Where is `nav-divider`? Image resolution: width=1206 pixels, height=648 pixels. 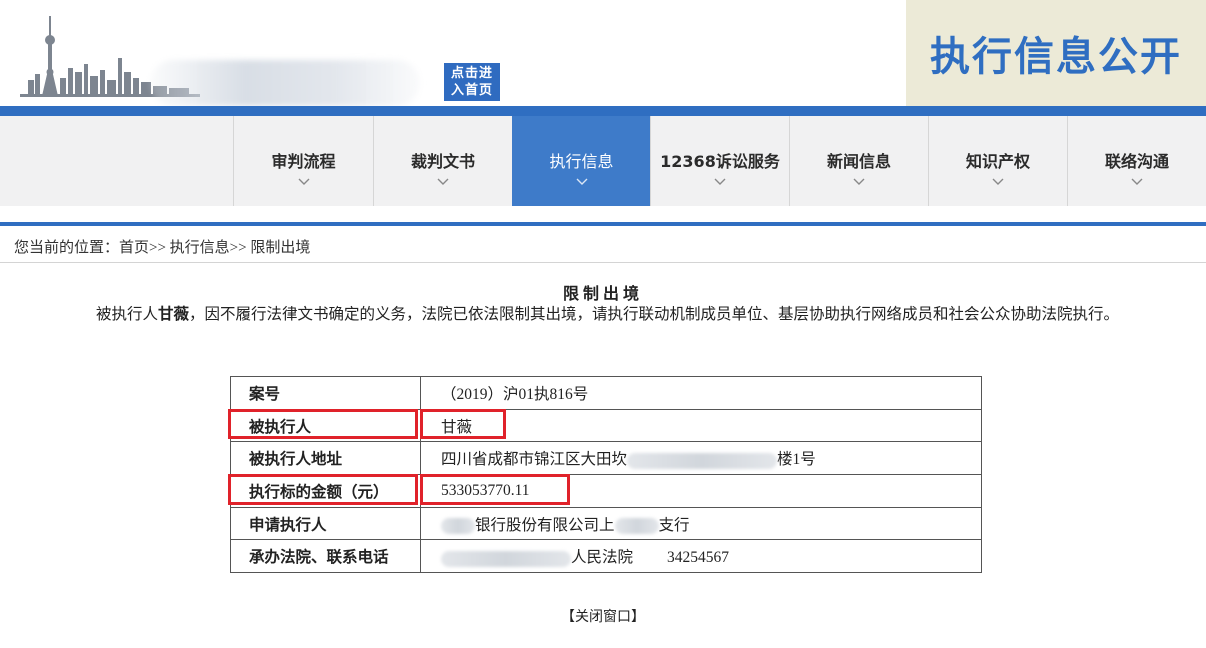 nav-divider is located at coordinates (603, 224).